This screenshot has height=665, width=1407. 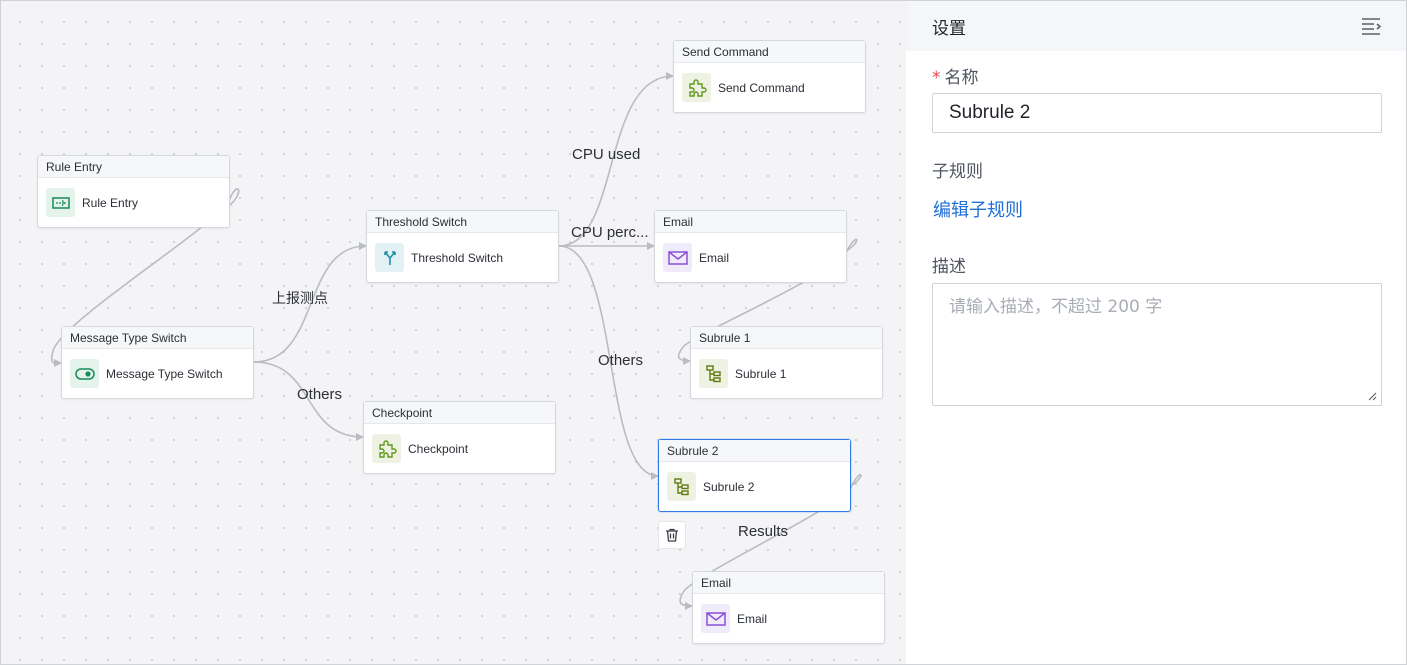 I want to click on node-header: Subrule 2, so click(x=754, y=451).